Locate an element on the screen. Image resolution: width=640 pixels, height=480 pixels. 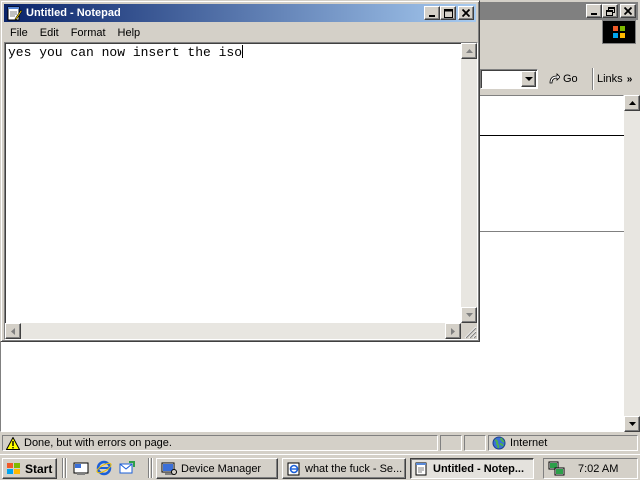
restore-icon is located at coordinates (610, 11).